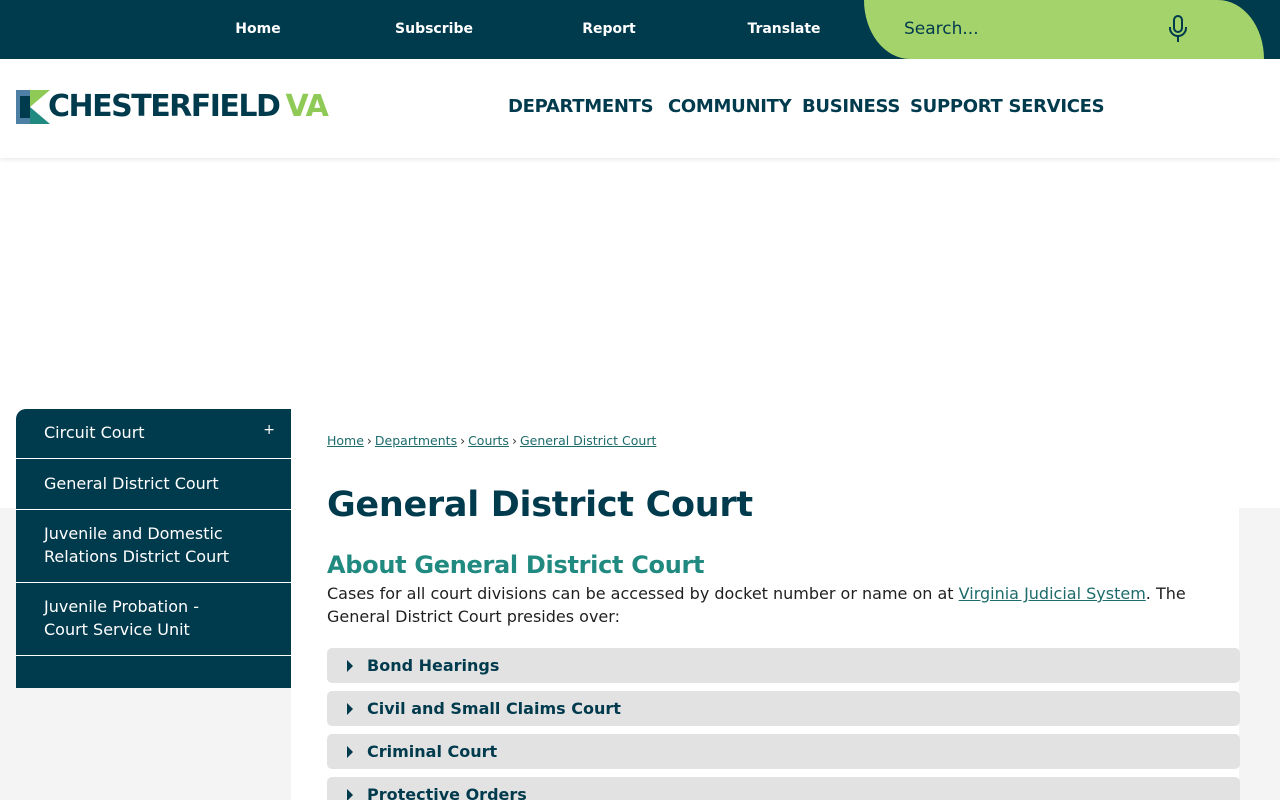 This screenshot has height=800, width=1280. I want to click on accordion-protective-orders: Protective Orders, so click(783, 788).